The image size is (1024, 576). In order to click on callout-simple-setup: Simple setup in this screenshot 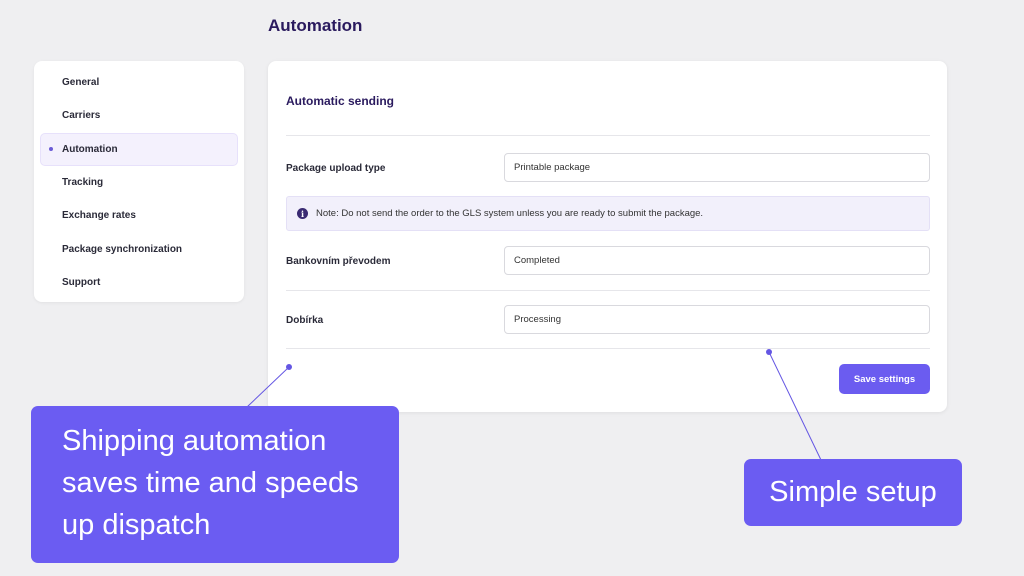, I will do `click(853, 492)`.